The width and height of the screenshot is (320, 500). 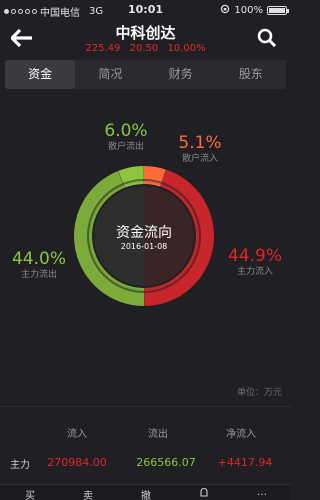 I want to click on lock-rotation-icon, so click(x=225, y=10).